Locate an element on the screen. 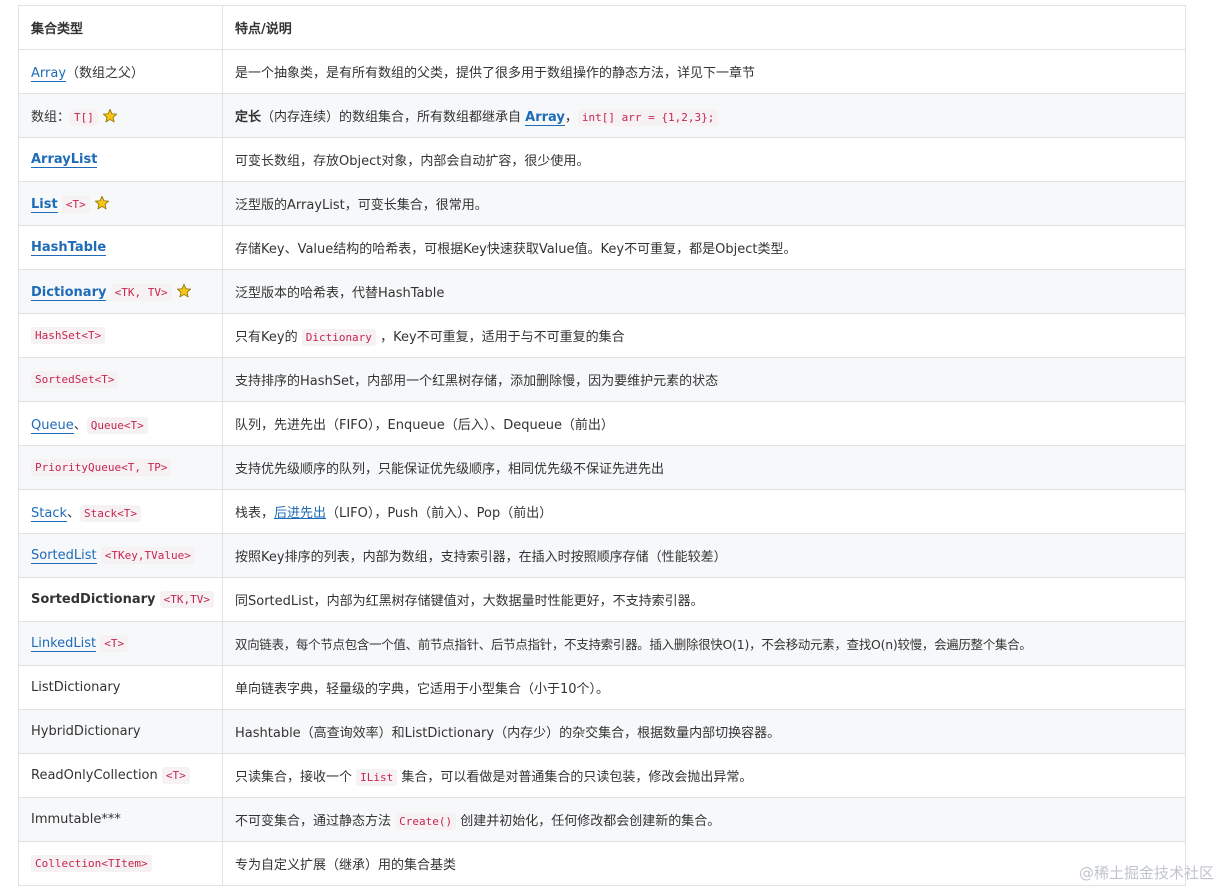 This screenshot has width=1222, height=889. type-cell: Queue、 Queue<T> is located at coordinates (120, 423).